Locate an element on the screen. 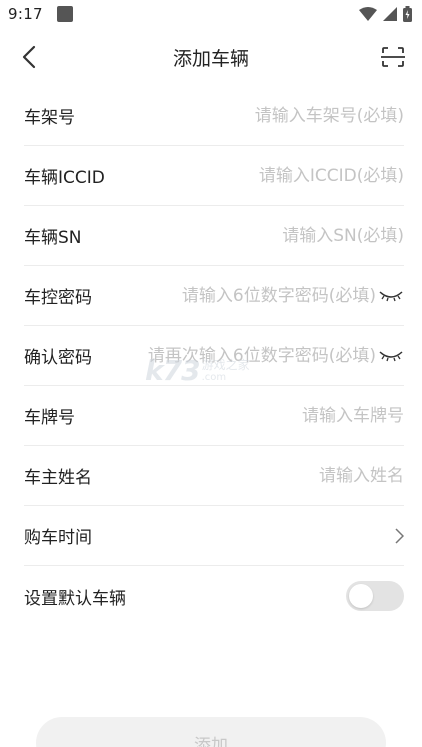 Image resolution: width=422 pixels, height=747 pixels. plate-input is located at coordinates (239, 415).